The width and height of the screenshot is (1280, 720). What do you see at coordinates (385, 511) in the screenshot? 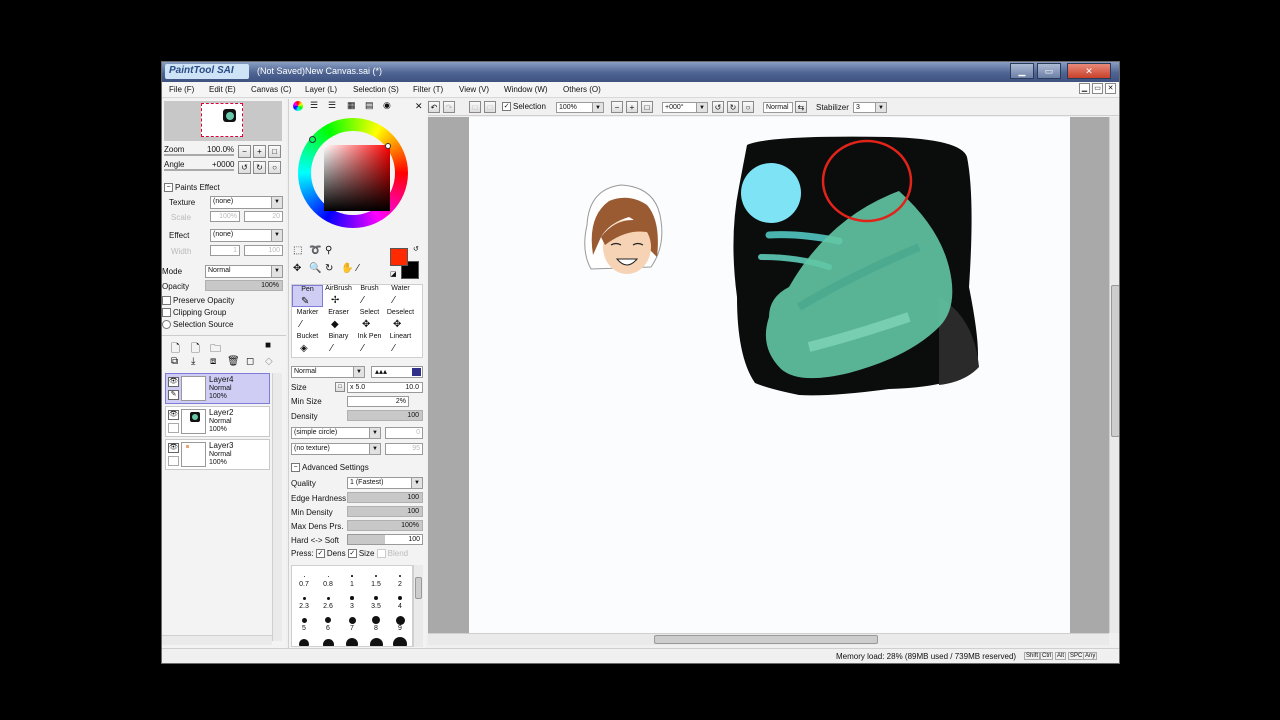
I see `min-density-slider: 100` at bounding box center [385, 511].